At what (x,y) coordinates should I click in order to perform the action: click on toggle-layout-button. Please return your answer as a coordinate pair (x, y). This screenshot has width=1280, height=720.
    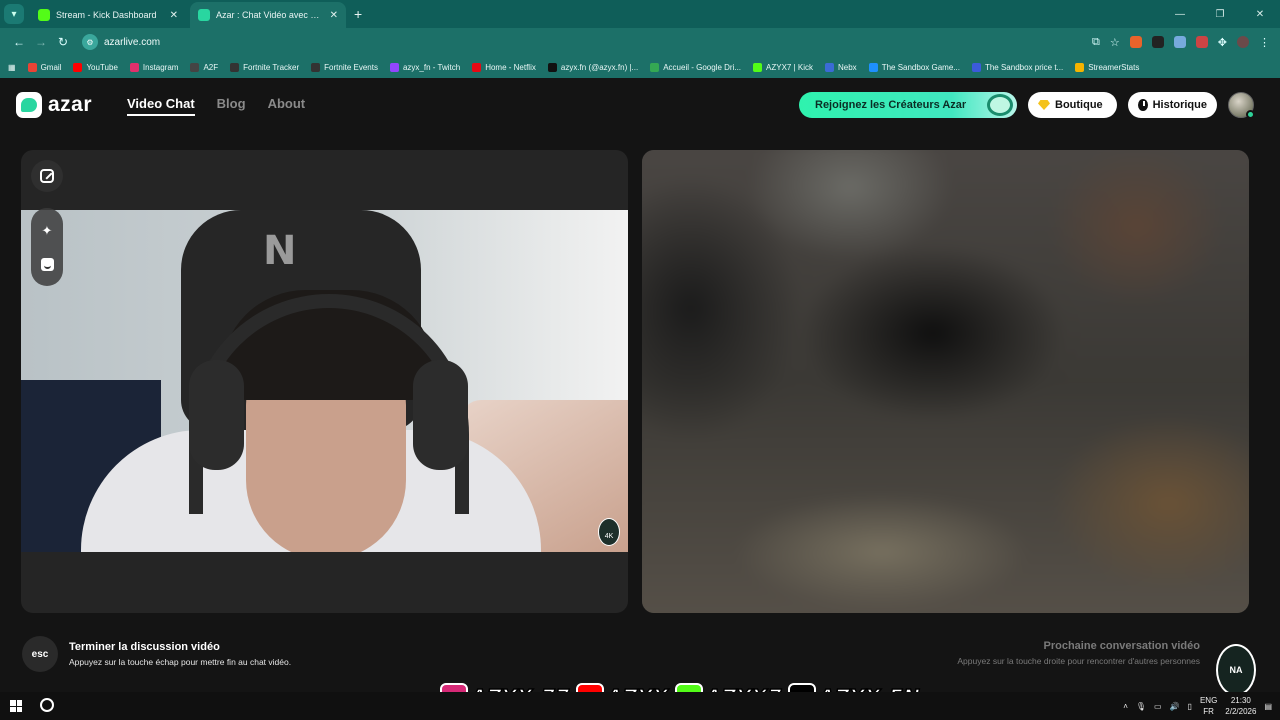
    Looking at the image, I should click on (47, 176).